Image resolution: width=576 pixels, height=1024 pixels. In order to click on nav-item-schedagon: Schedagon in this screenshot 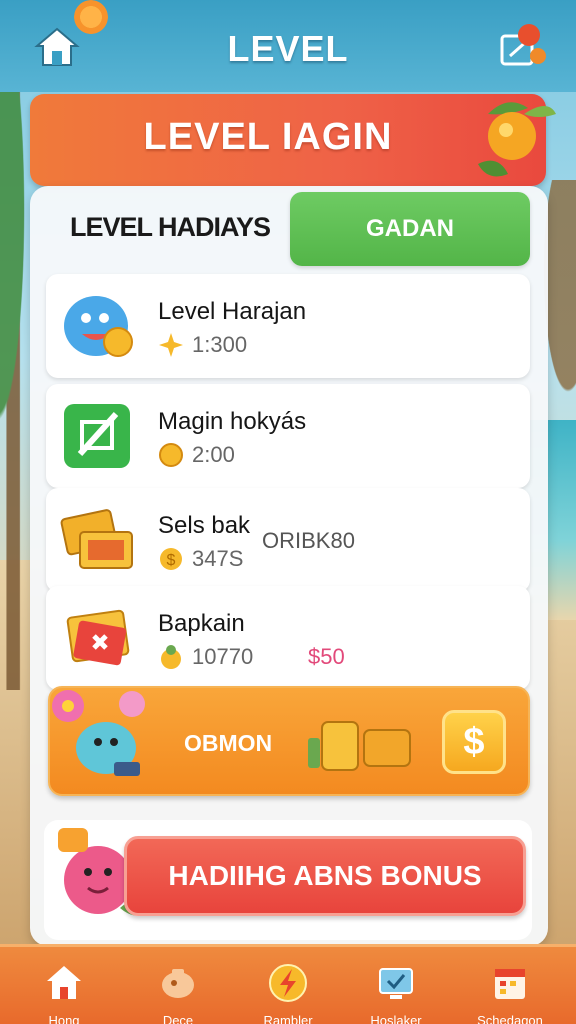, I will do `click(510, 985)`.